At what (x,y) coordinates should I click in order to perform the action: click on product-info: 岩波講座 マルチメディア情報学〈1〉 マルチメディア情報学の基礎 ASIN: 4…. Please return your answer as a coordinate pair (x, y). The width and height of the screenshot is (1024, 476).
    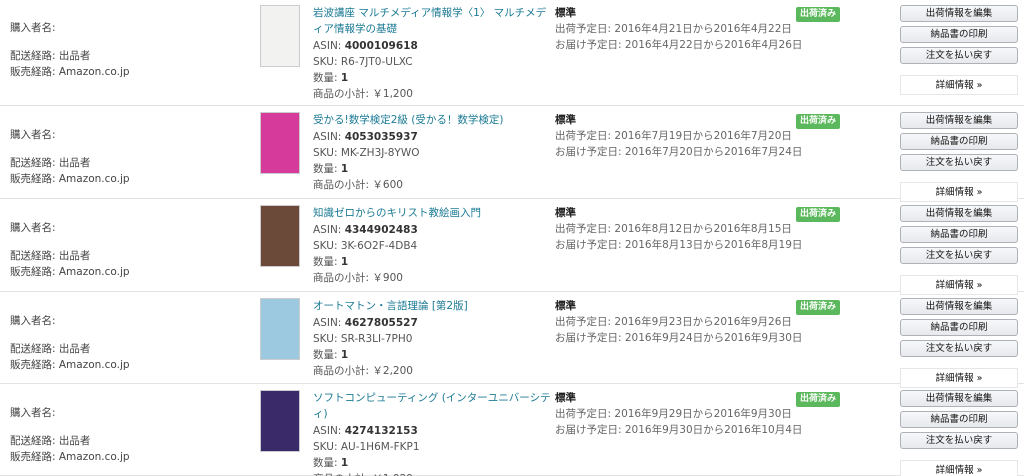
    Looking at the image, I should click on (433, 53).